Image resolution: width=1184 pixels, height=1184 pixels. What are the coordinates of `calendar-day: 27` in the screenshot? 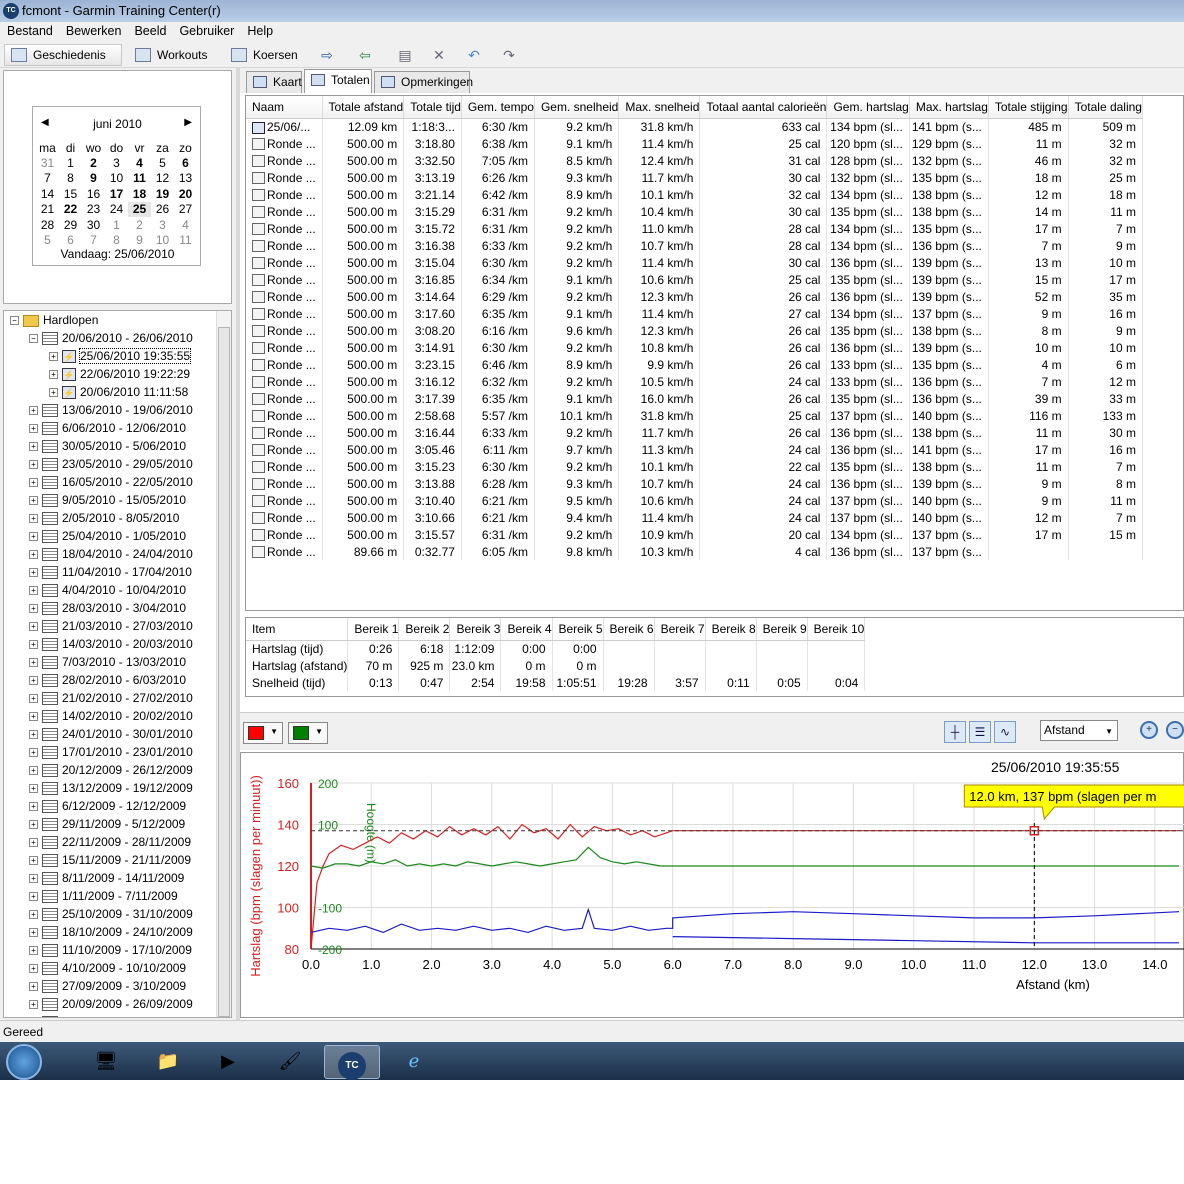 It's located at (185, 209).